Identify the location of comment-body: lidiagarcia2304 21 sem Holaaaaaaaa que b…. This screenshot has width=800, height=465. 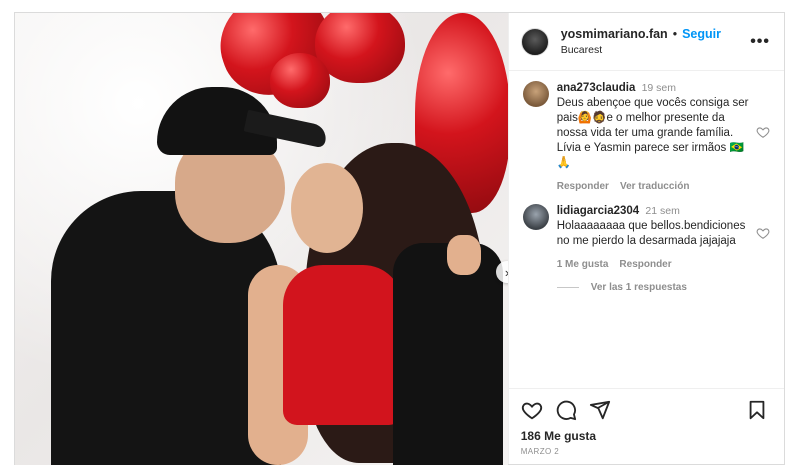
(657, 238).